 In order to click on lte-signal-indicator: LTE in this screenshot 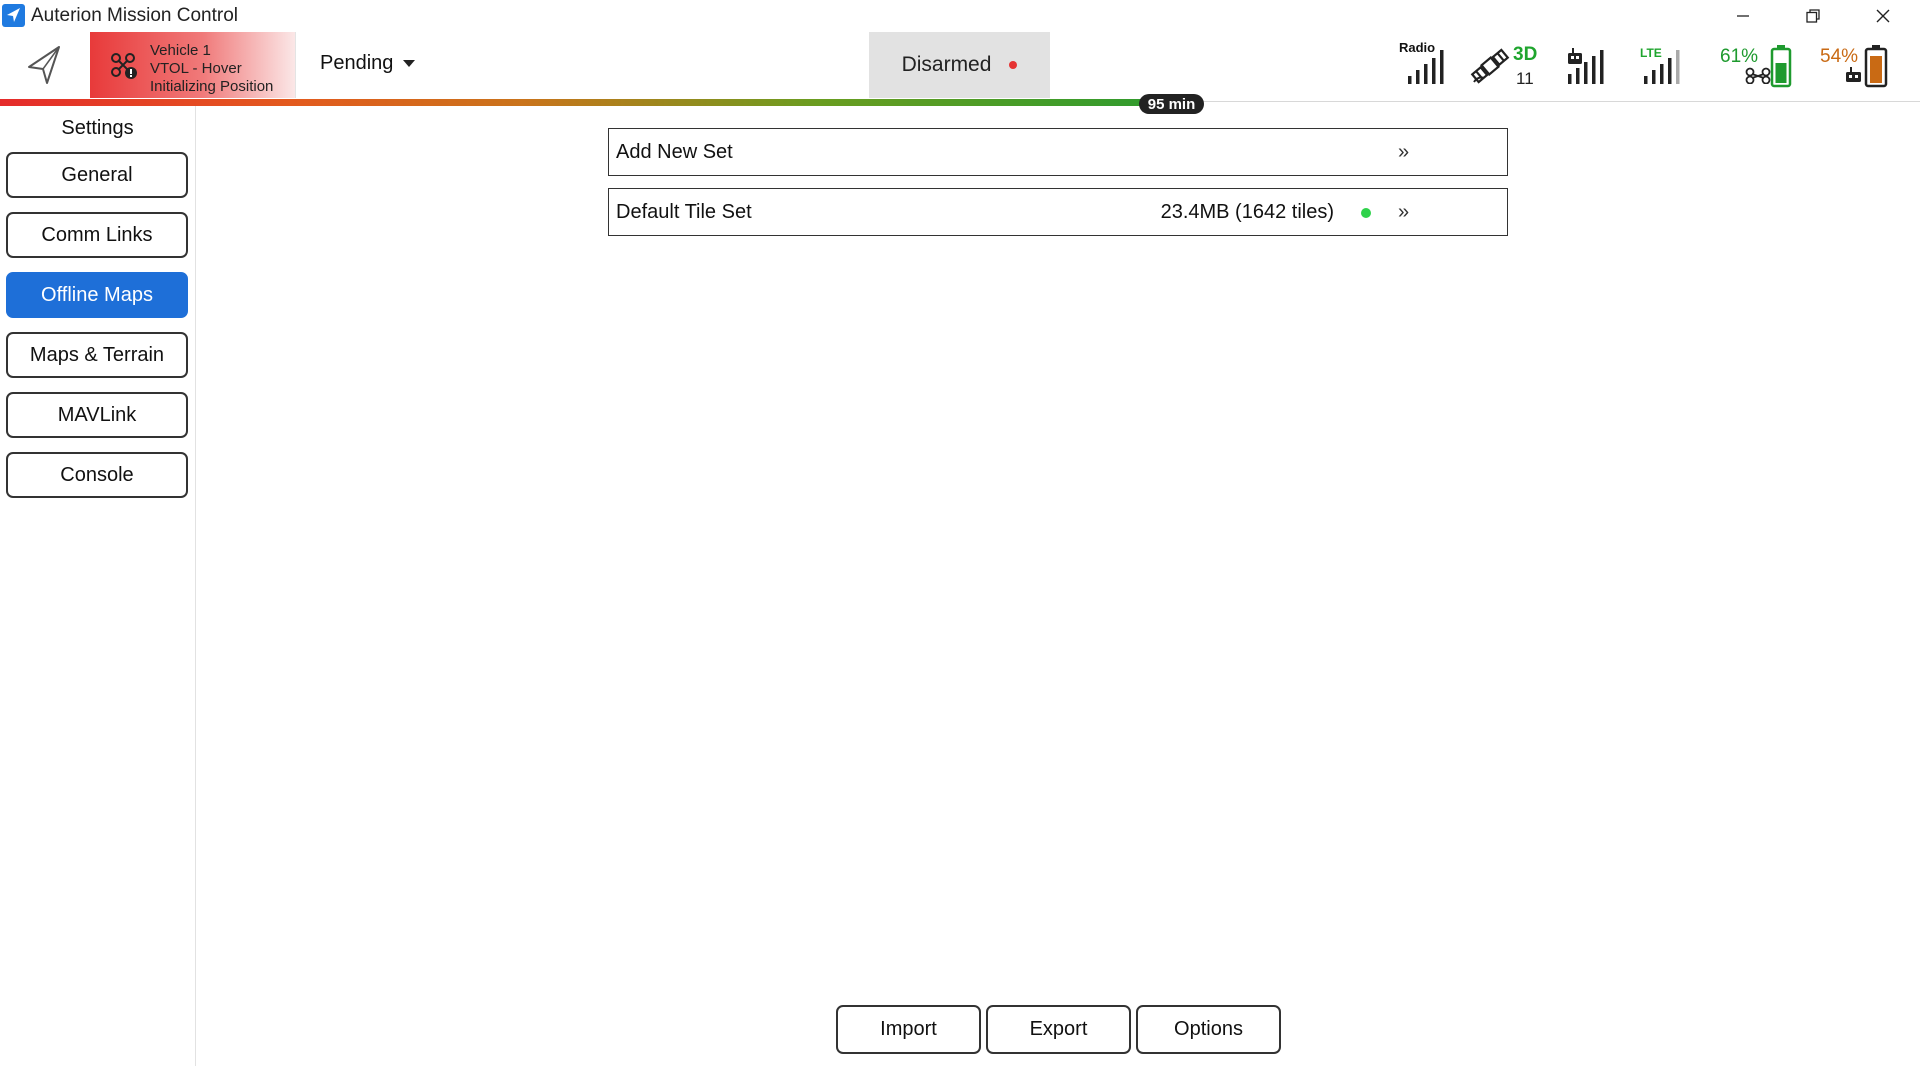, I will do `click(1663, 65)`.